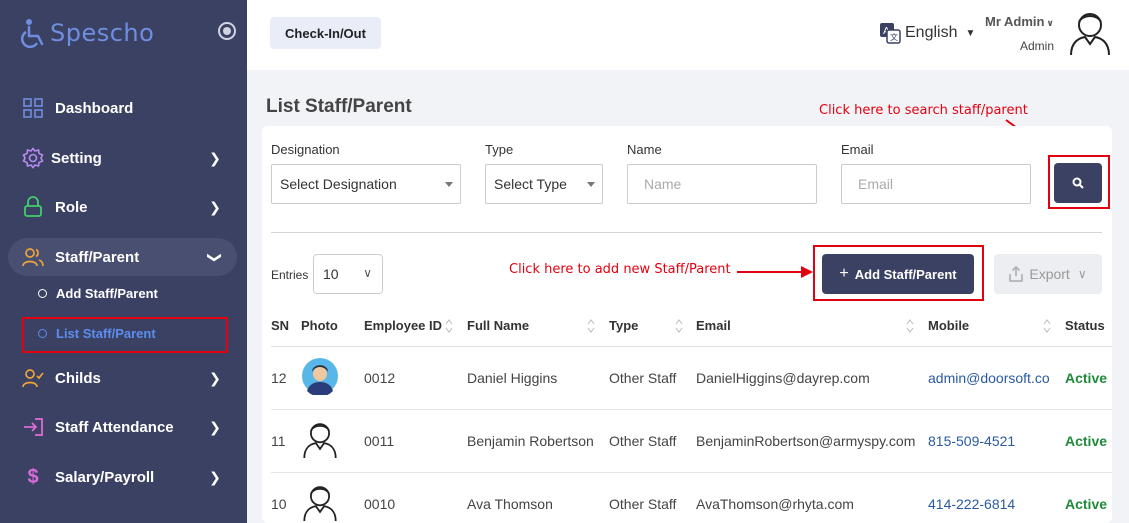 The width and height of the screenshot is (1129, 523). I want to click on cell-sn: 12, so click(286, 378).